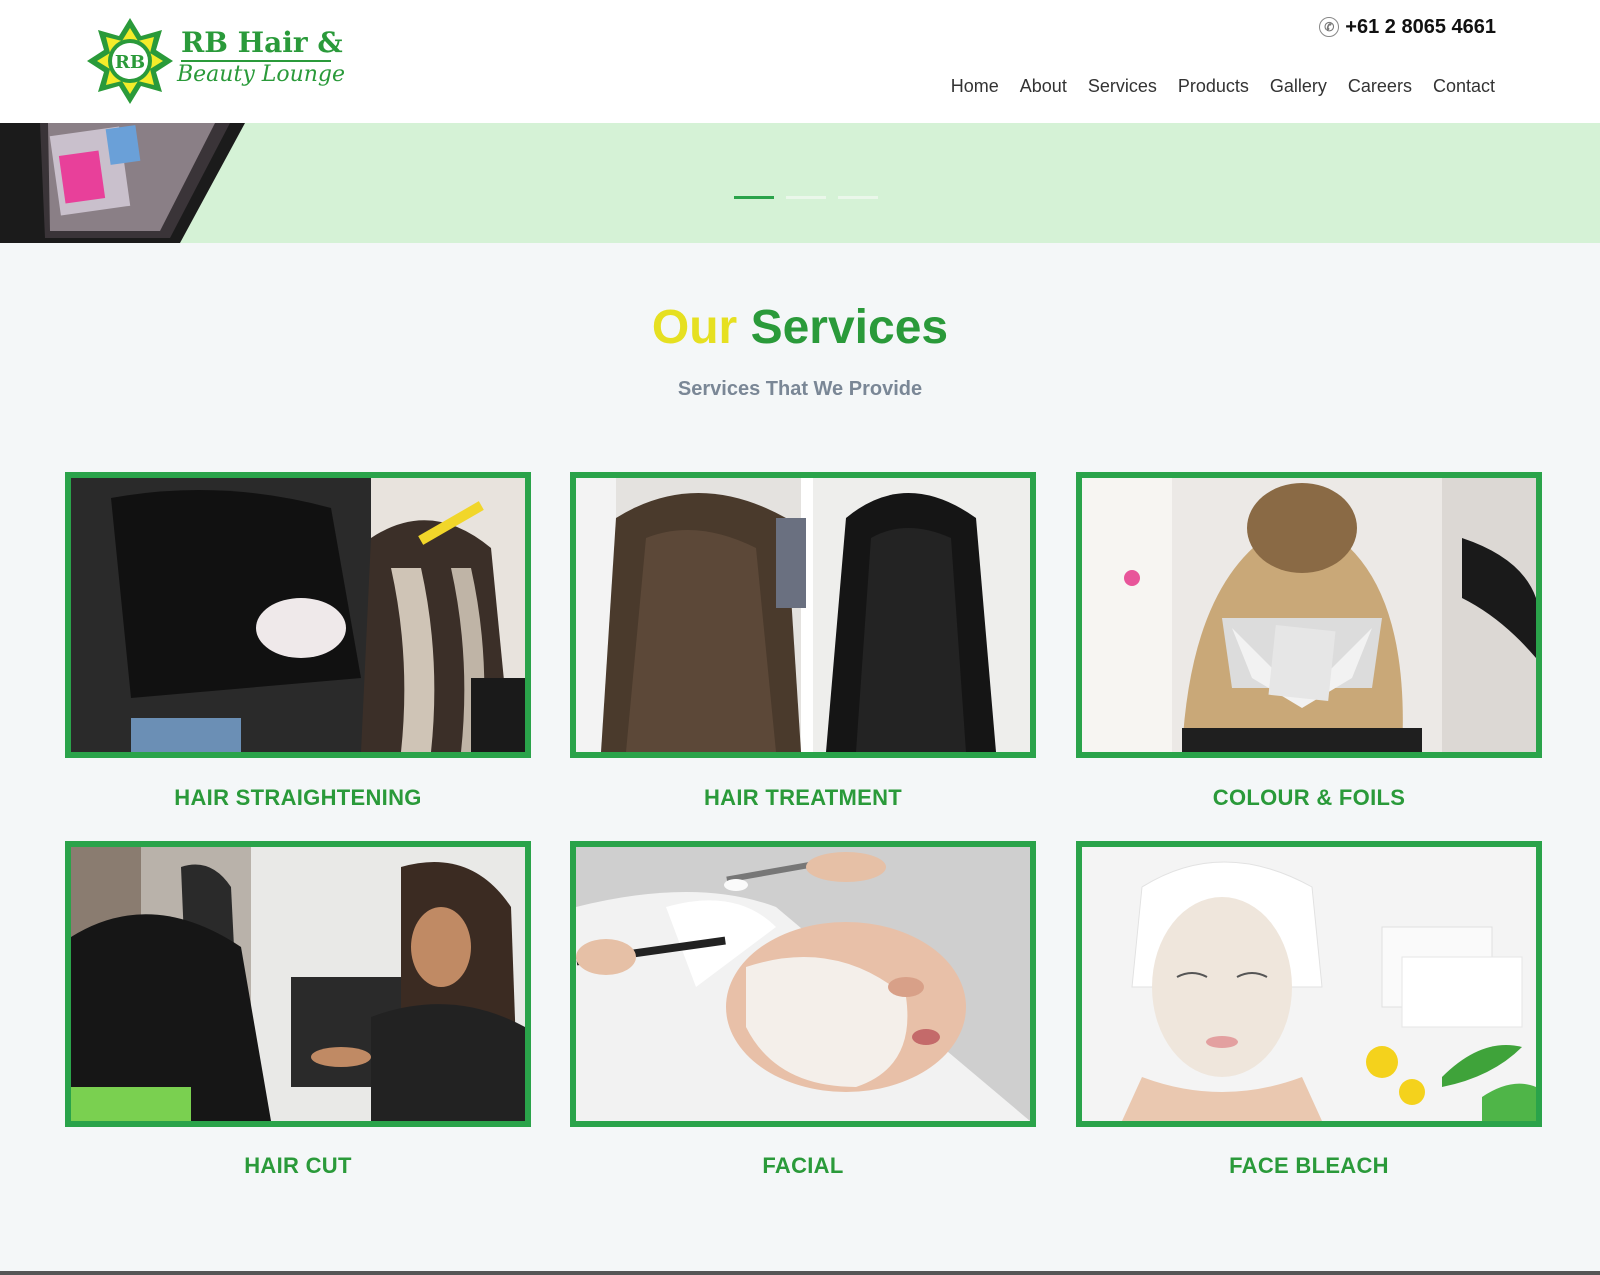 The image size is (1600, 1275). I want to click on service-label: HAIR STRAIGHTENING, so click(298, 798).